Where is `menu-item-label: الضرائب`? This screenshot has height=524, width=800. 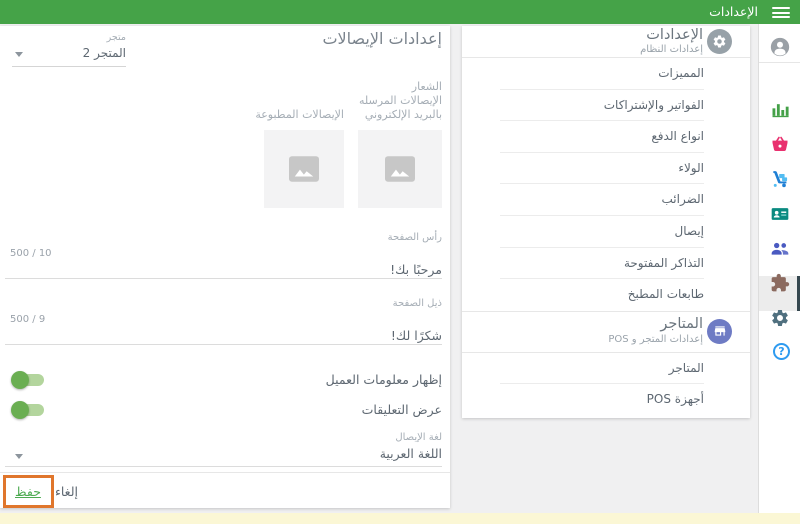 menu-item-label: الضرائب is located at coordinates (682, 199).